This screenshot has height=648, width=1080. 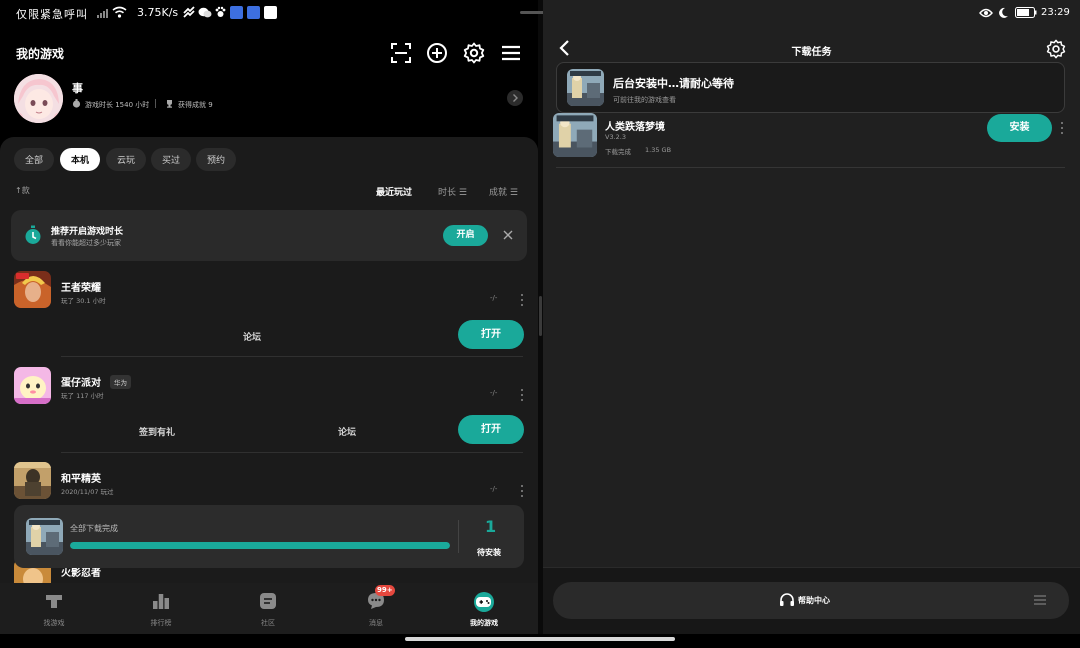 I want to click on avatar, so click(x=38, y=98).